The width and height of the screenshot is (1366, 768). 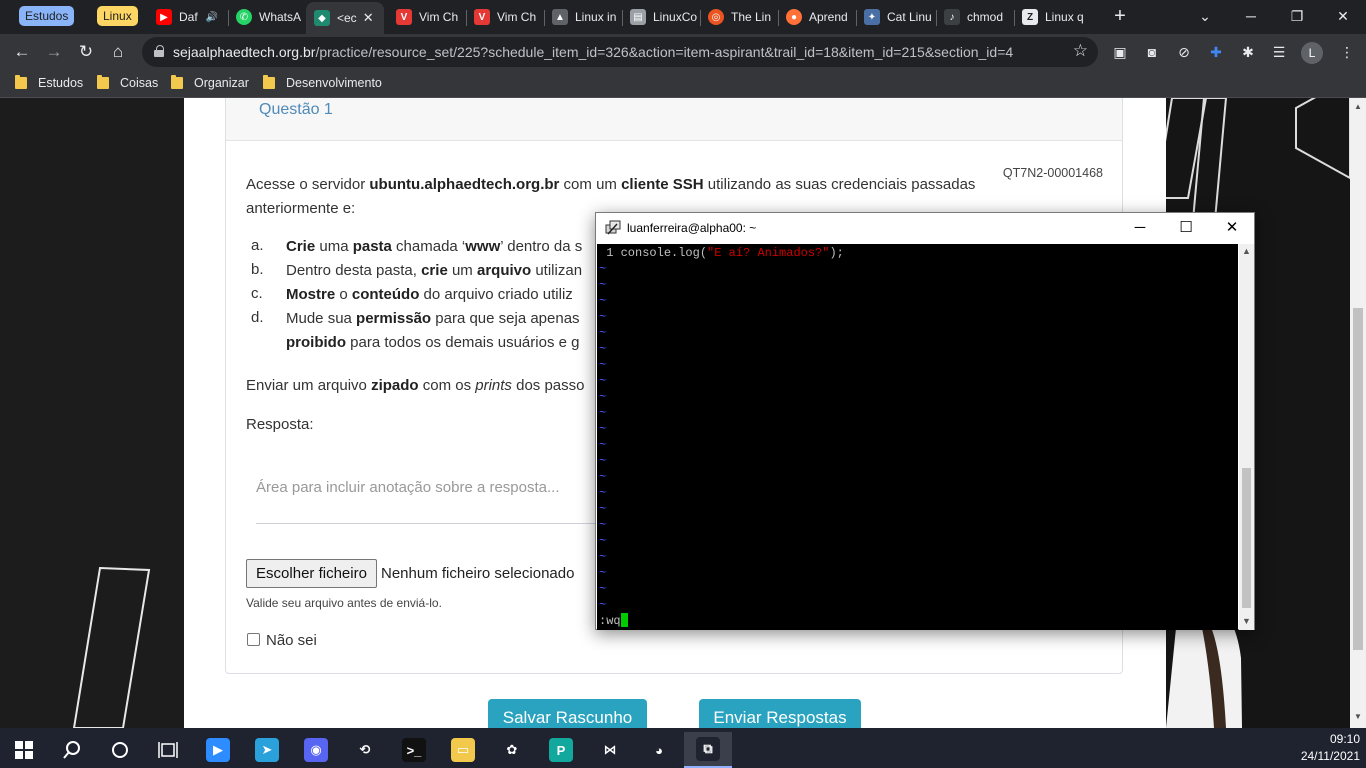 What do you see at coordinates (708, 750) in the screenshot?
I see `taskbar-app-putty: ⧉` at bounding box center [708, 750].